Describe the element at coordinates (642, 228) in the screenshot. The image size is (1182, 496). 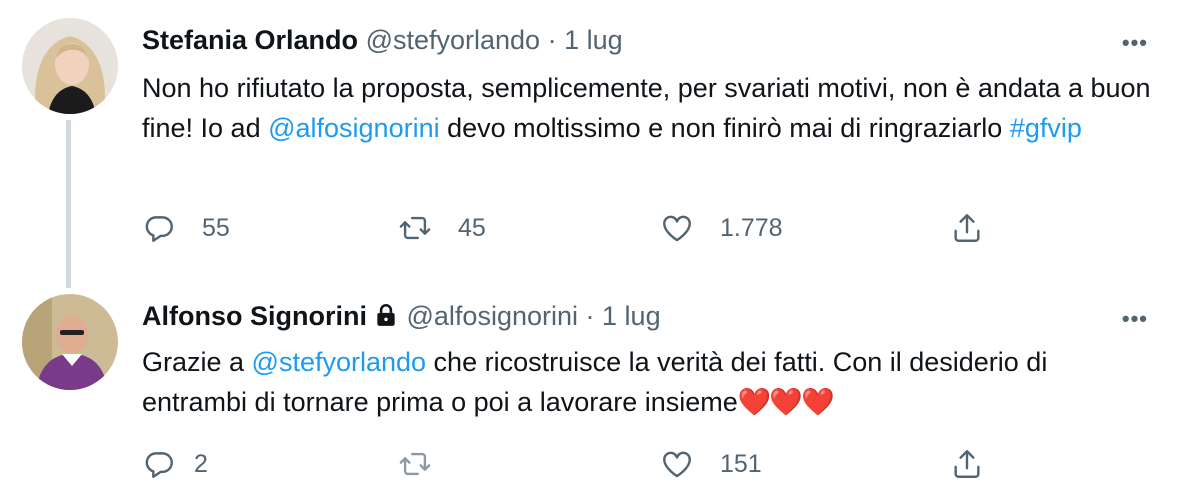
I see `tweet-actions: 55 45 1.778` at that location.